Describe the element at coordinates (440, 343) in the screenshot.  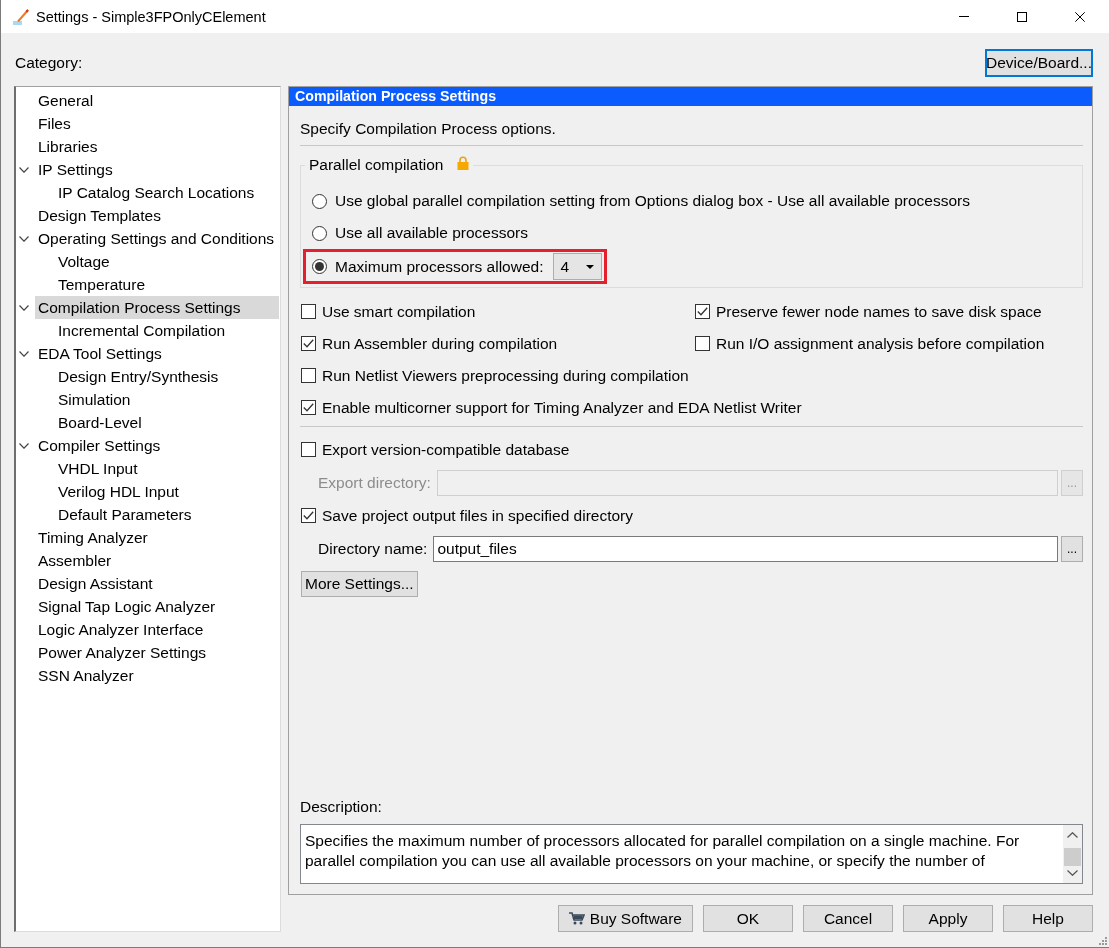
I see `checkbox-label: Run Assembler during compilation` at that location.